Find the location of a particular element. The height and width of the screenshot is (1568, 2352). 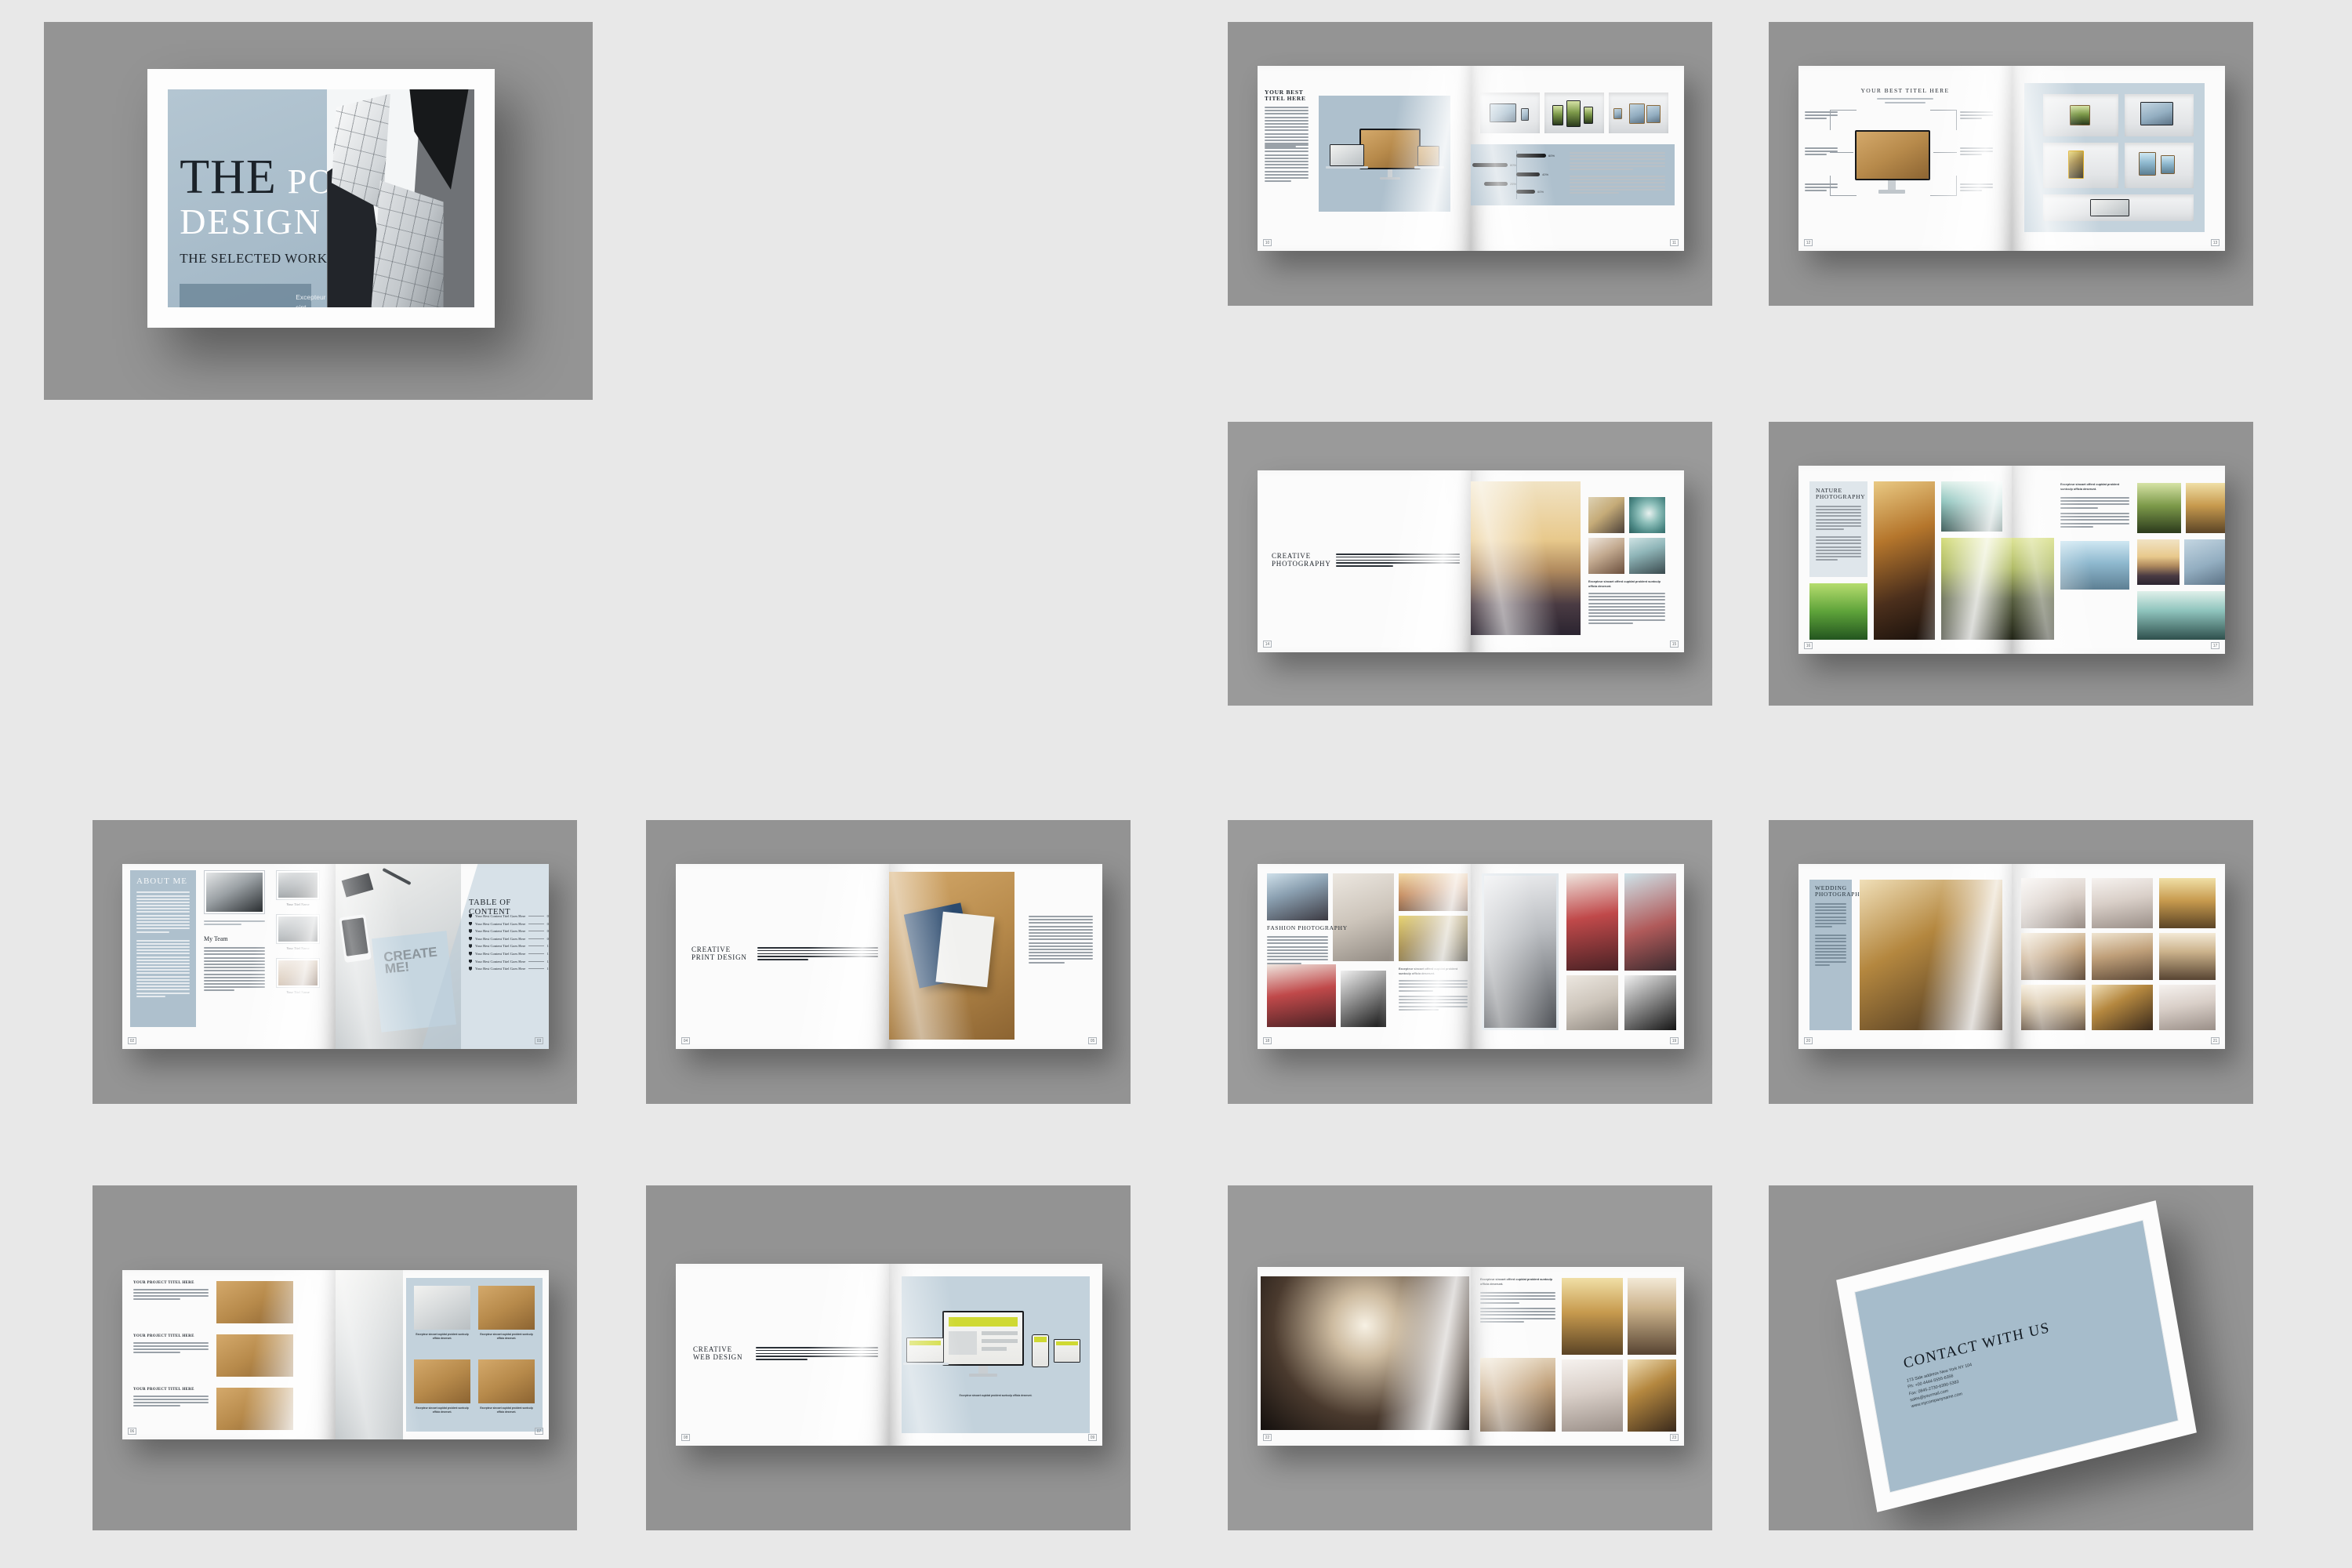

toc-item: Your Best Content Titel Goes Here14 is located at coordinates (509, 962).